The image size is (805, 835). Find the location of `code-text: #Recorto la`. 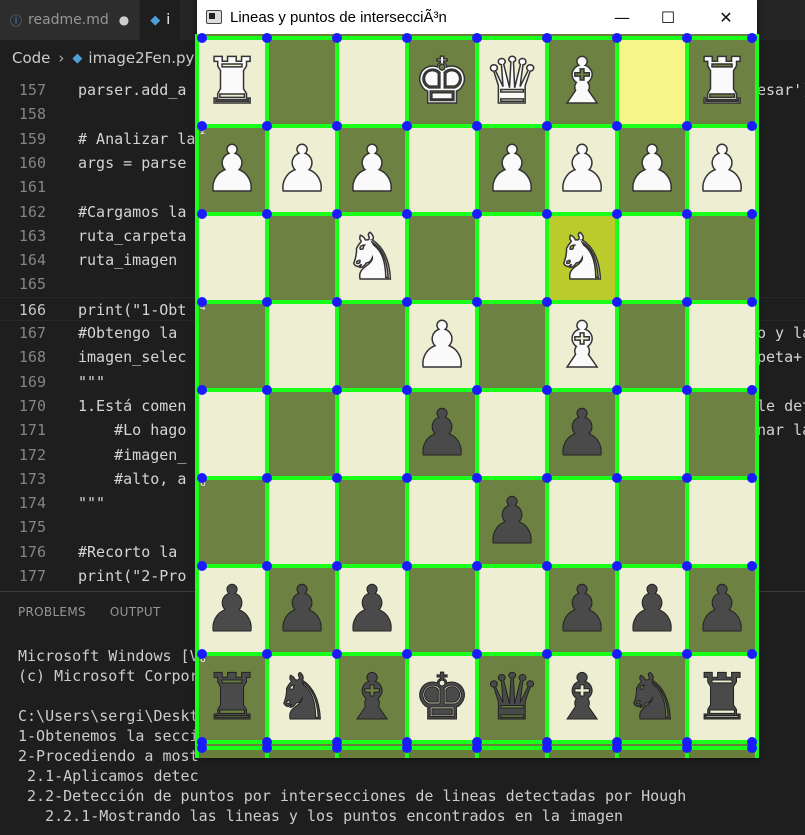

code-text: #Recorto la is located at coordinates (132, 551).